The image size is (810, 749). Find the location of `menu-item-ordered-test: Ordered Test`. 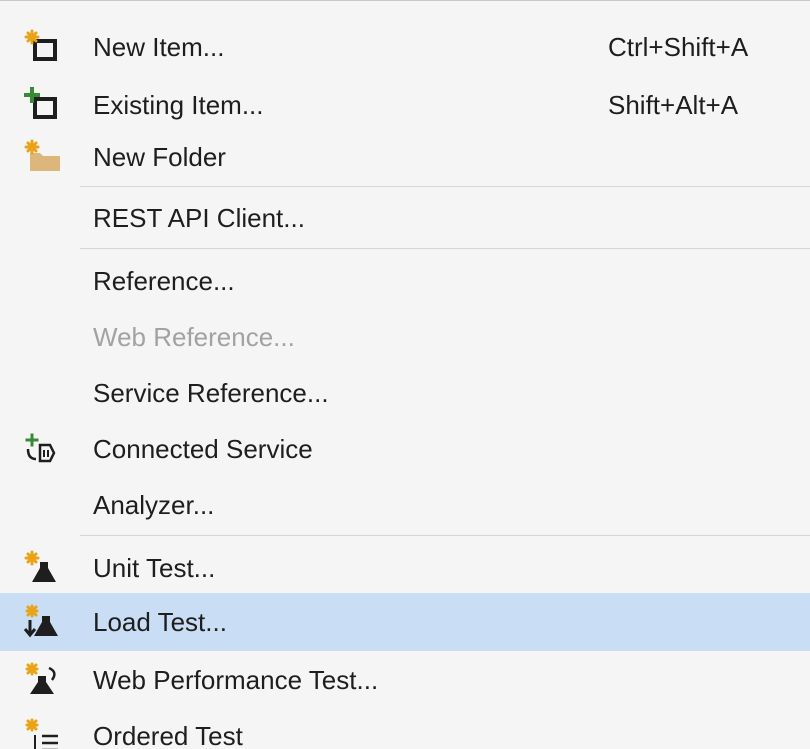

menu-item-ordered-test: Ordered Test is located at coordinates (405, 728).